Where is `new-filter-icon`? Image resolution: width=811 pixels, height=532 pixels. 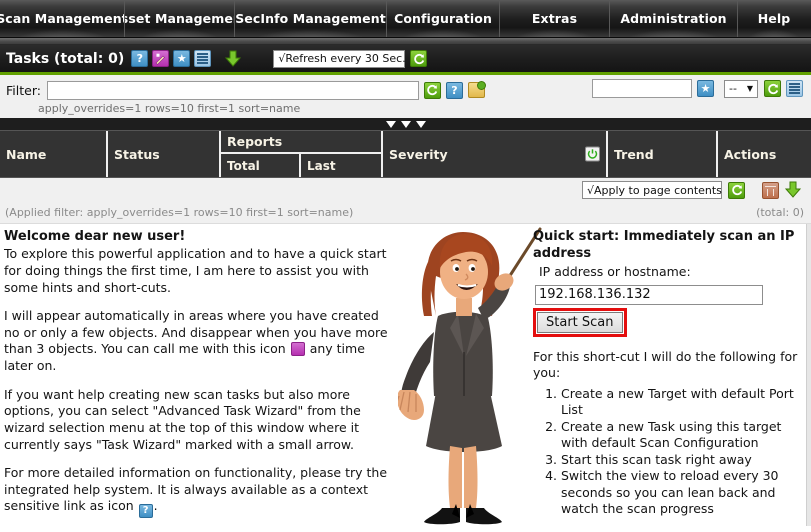 new-filter-icon is located at coordinates (476, 89).